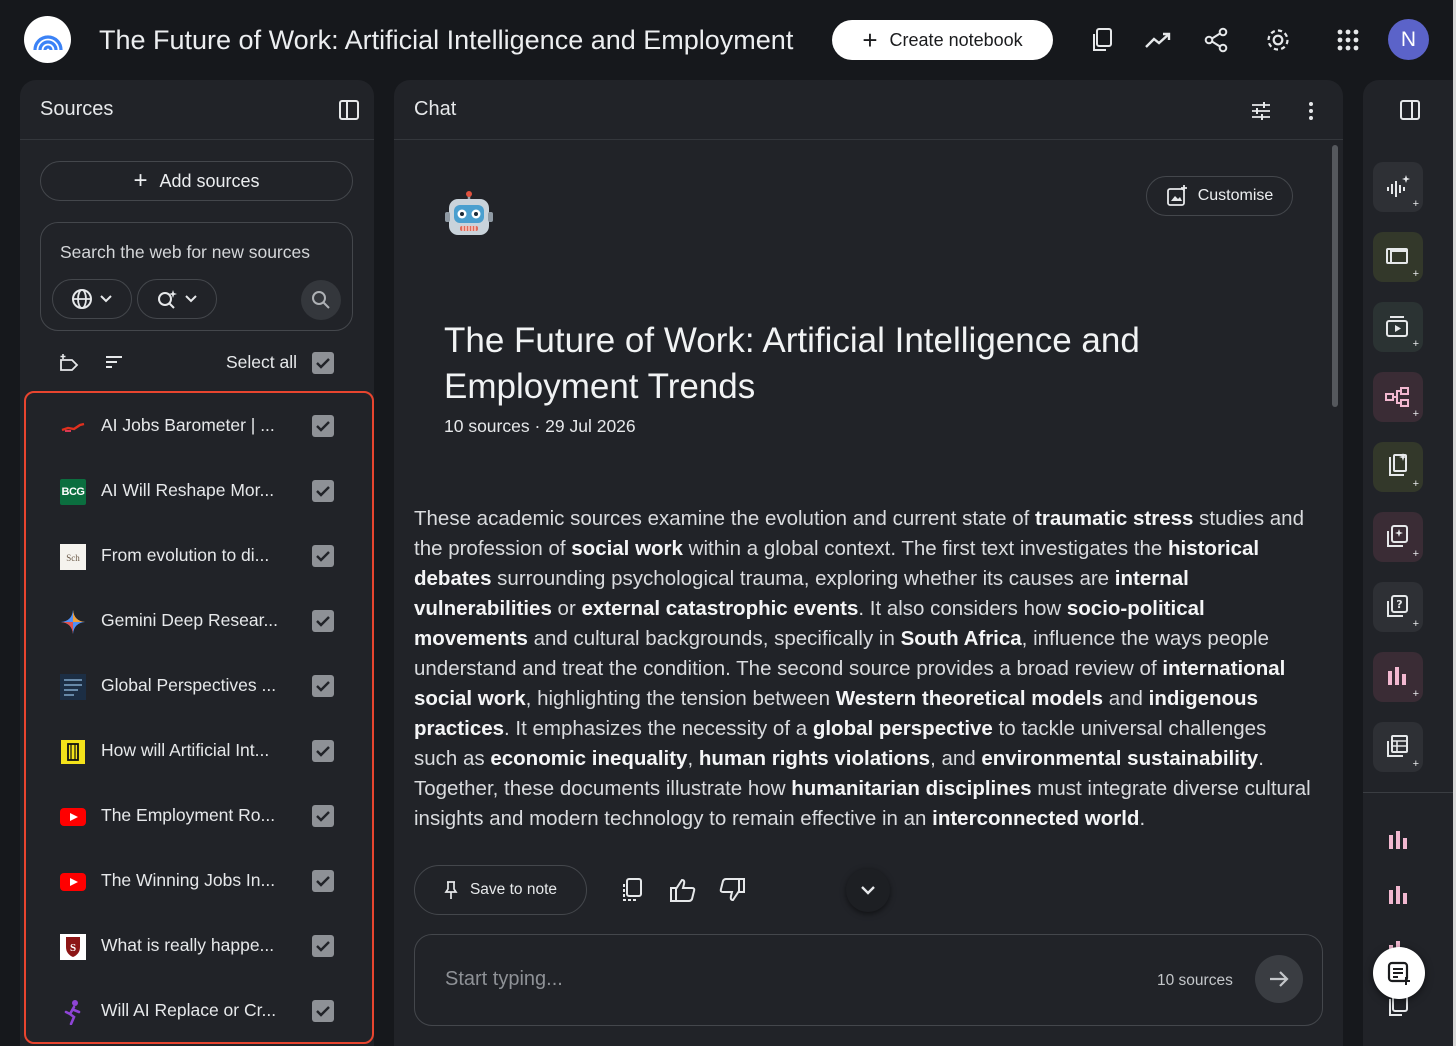 Image resolution: width=1456 pixels, height=1046 pixels. What do you see at coordinates (73, 492) in the screenshot?
I see `bcg-logo-icon: BCG` at bounding box center [73, 492].